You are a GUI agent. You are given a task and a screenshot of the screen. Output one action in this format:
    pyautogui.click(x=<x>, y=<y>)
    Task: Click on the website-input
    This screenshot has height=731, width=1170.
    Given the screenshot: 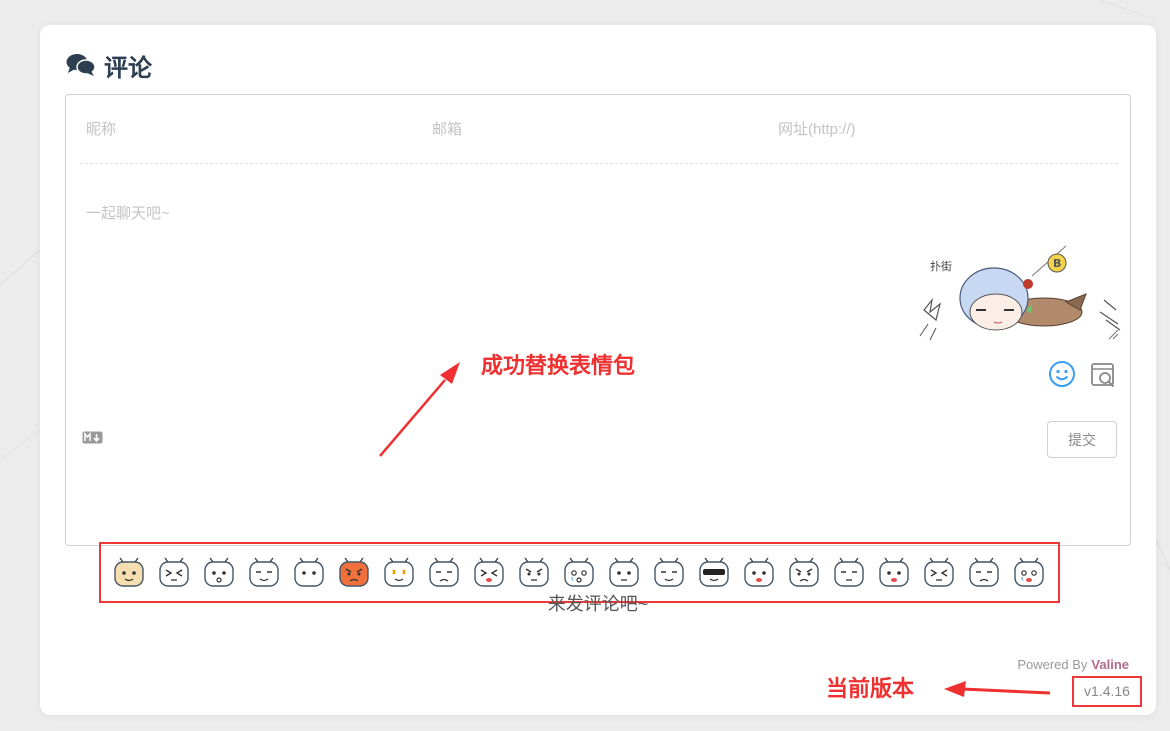 What is the action you would take?
    pyautogui.click(x=945, y=129)
    